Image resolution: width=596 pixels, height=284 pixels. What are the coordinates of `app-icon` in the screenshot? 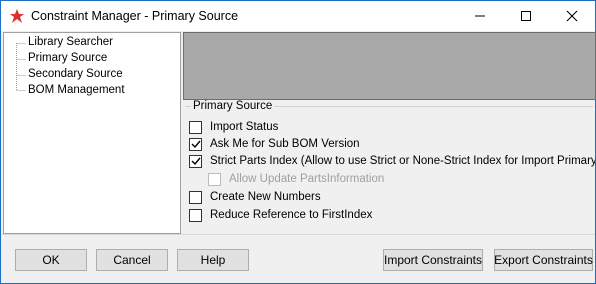 It's located at (17, 16).